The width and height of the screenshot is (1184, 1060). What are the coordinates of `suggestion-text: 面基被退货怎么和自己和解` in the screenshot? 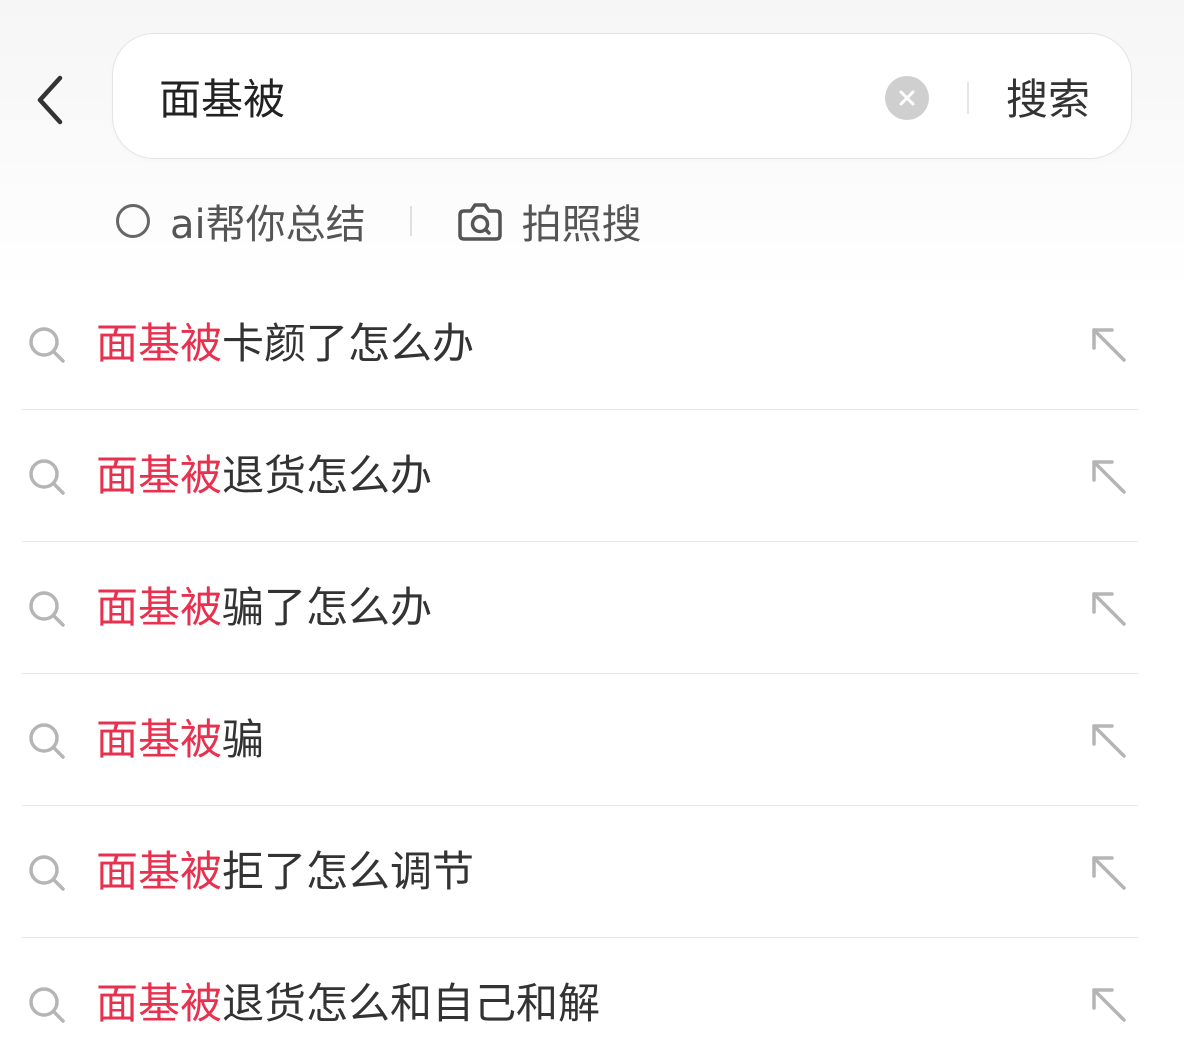 It's located at (348, 1004).